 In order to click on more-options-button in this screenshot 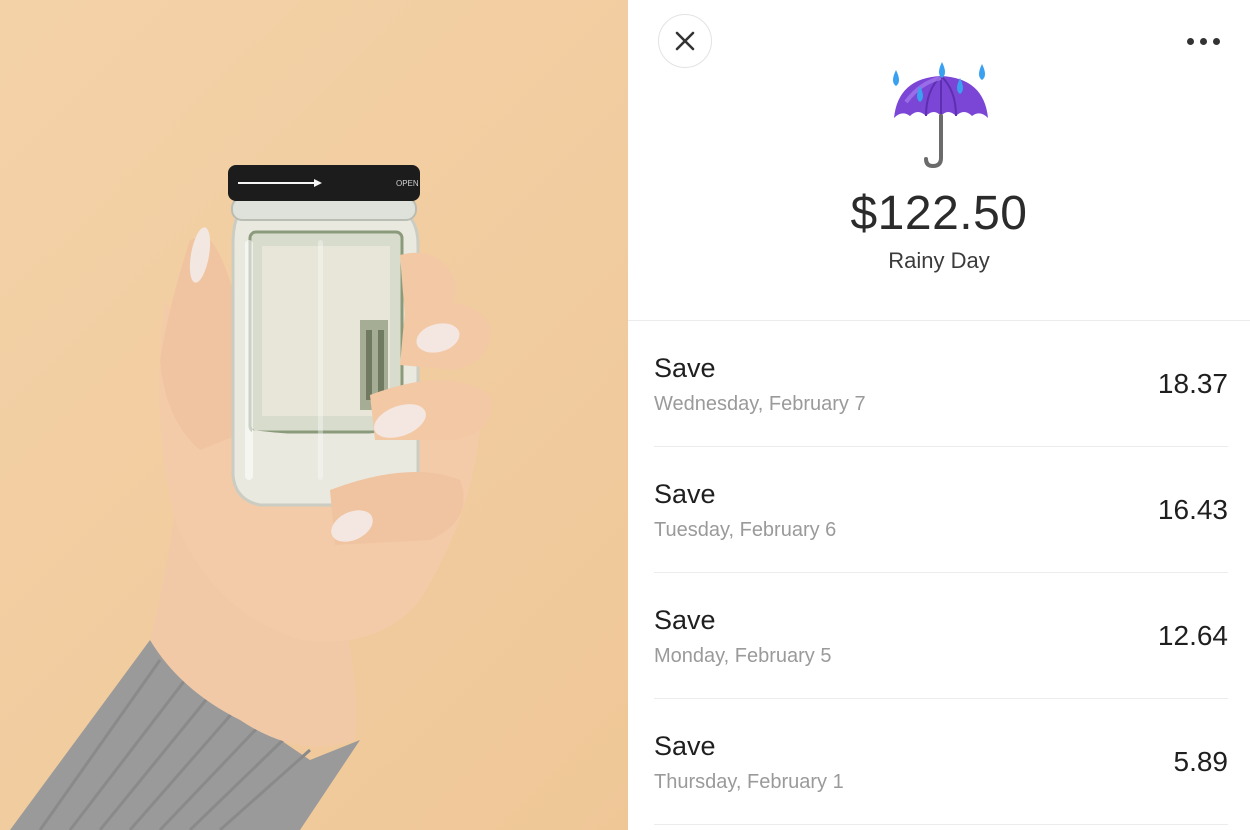, I will do `click(1203, 41)`.